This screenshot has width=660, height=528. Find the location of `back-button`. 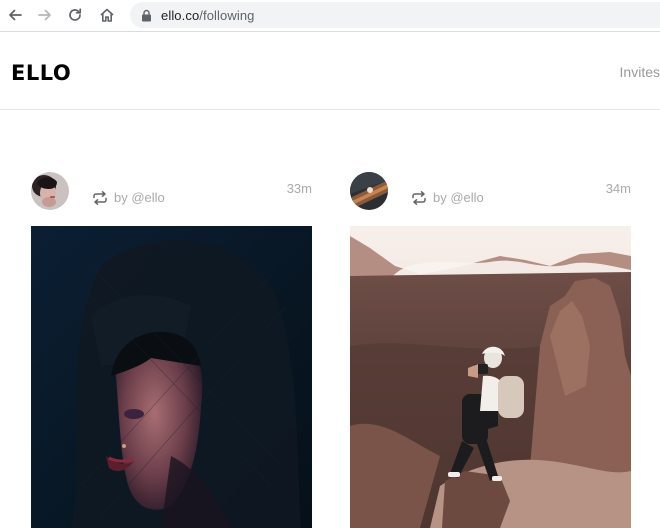

back-button is located at coordinates (15, 15).